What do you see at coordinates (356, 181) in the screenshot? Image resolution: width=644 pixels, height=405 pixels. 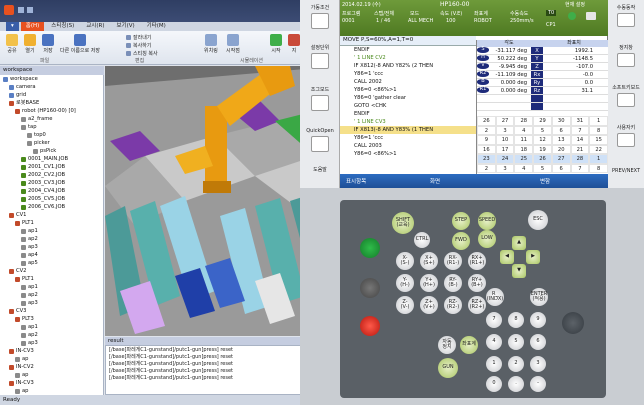 I see `display-items-button: 표시항목` at bounding box center [356, 181].